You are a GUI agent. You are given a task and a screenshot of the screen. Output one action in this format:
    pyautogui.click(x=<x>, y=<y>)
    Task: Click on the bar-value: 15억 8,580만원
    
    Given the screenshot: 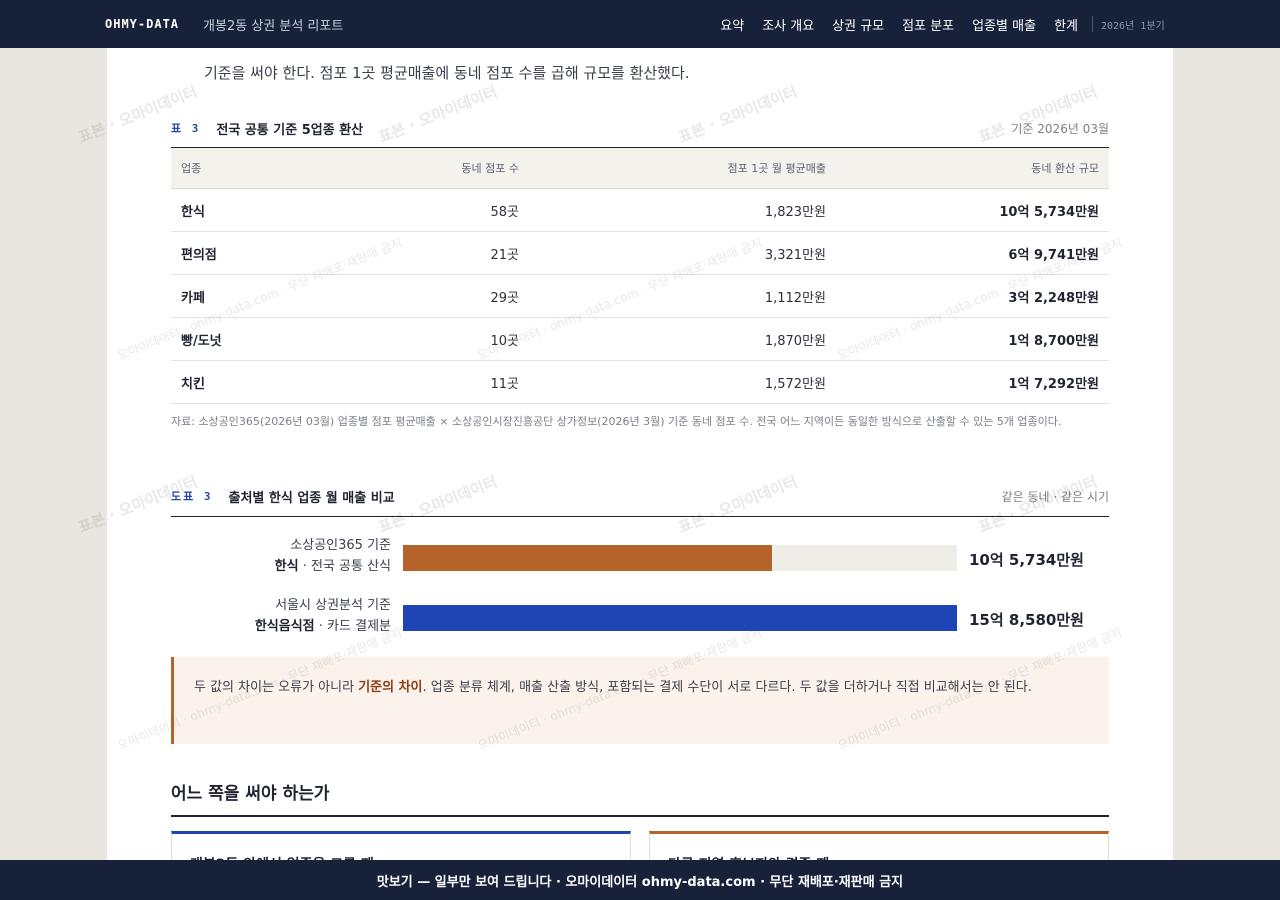 What is the action you would take?
    pyautogui.click(x=1026, y=620)
    